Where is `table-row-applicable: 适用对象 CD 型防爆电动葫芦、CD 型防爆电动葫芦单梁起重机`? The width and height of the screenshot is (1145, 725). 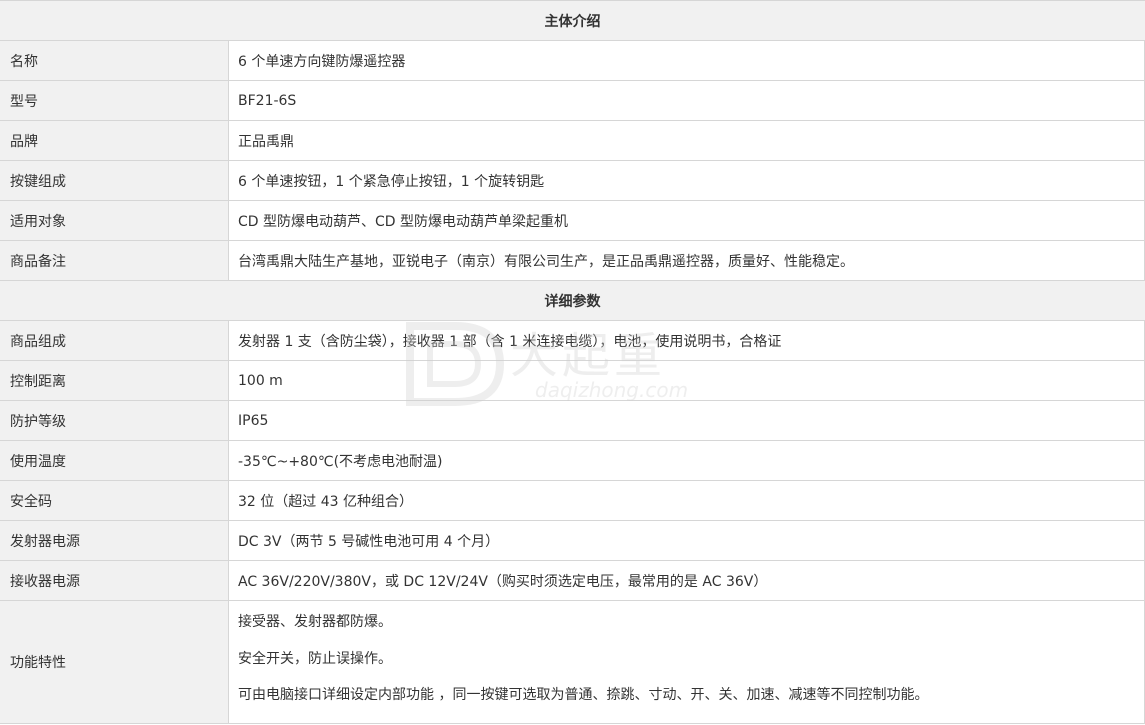
table-row-applicable: 适用对象 CD 型防爆电动葫芦、CD 型防爆电动葫芦单梁起重机 is located at coordinates (572, 221).